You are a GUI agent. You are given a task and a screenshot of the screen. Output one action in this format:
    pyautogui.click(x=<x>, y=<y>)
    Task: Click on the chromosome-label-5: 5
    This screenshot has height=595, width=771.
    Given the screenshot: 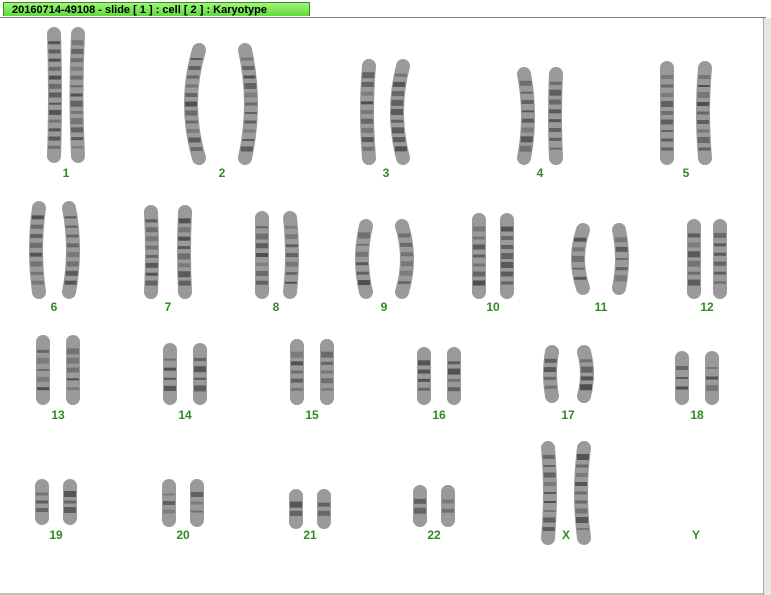 What is the action you would take?
    pyautogui.click(x=686, y=173)
    